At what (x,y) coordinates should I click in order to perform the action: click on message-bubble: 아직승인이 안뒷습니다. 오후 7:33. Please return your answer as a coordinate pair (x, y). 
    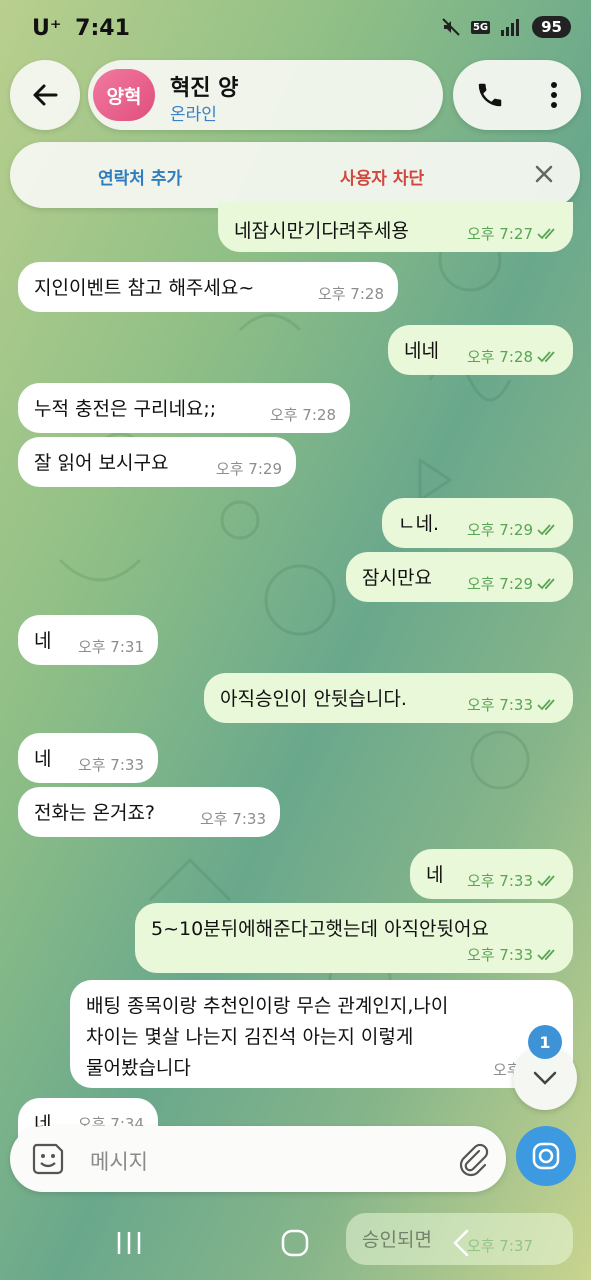
    Looking at the image, I should click on (388, 698).